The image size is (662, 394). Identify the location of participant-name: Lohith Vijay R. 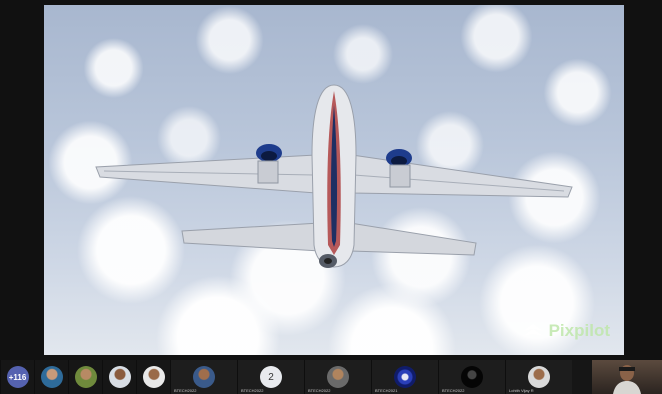
(521, 390).